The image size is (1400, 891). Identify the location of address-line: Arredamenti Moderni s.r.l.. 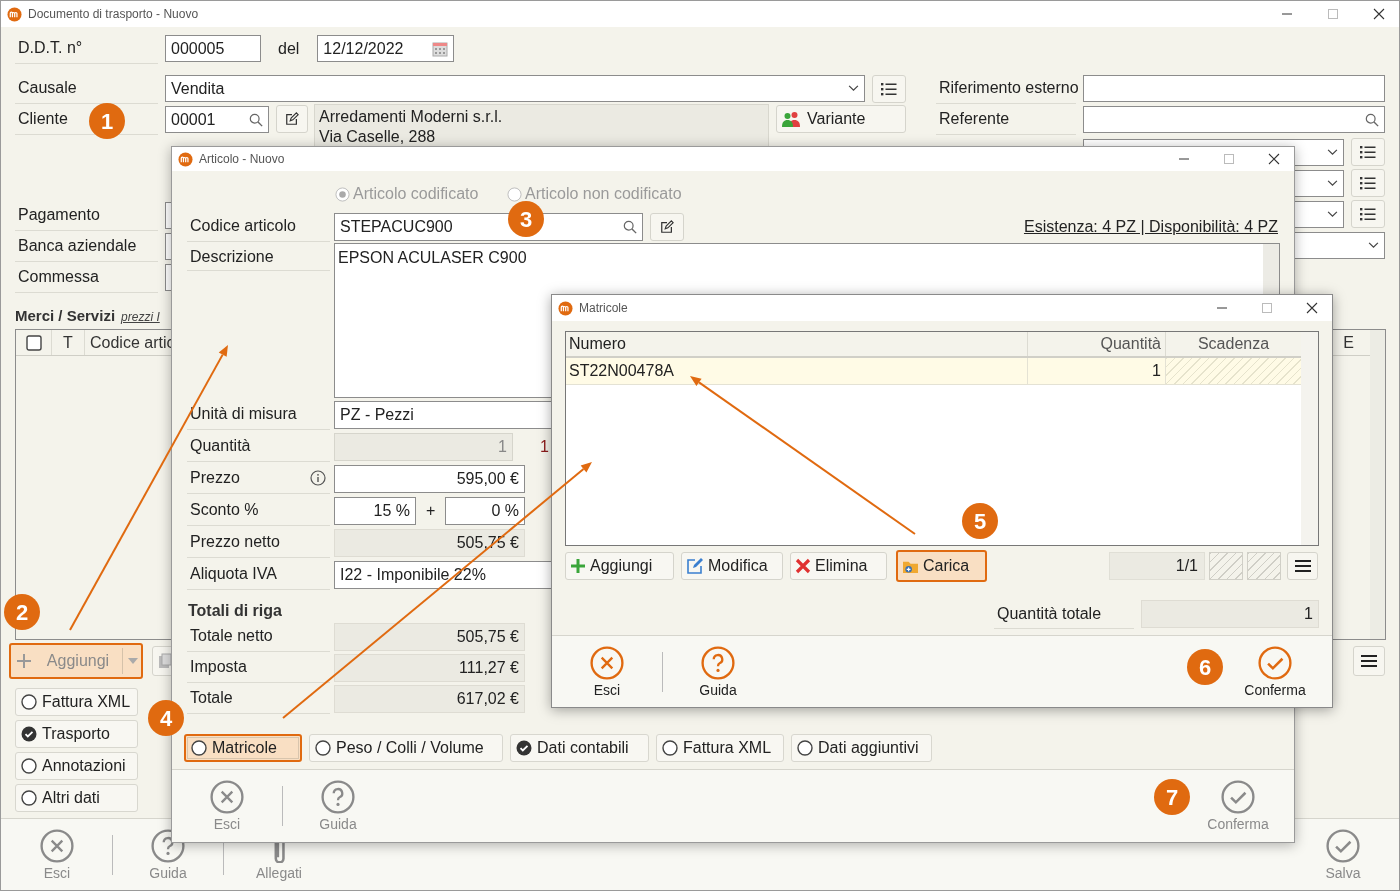
(411, 117).